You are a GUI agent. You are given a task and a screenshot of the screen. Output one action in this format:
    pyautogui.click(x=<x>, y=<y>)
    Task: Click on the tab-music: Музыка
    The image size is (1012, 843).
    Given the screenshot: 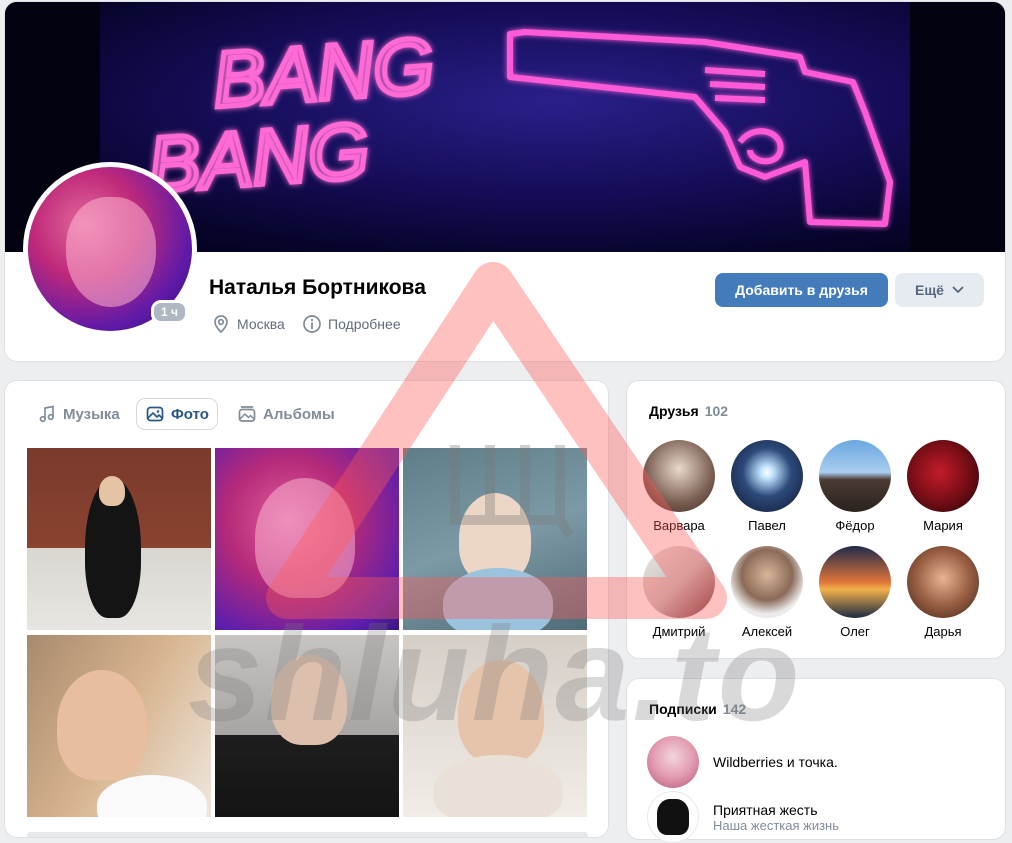 What is the action you would take?
    pyautogui.click(x=78, y=414)
    